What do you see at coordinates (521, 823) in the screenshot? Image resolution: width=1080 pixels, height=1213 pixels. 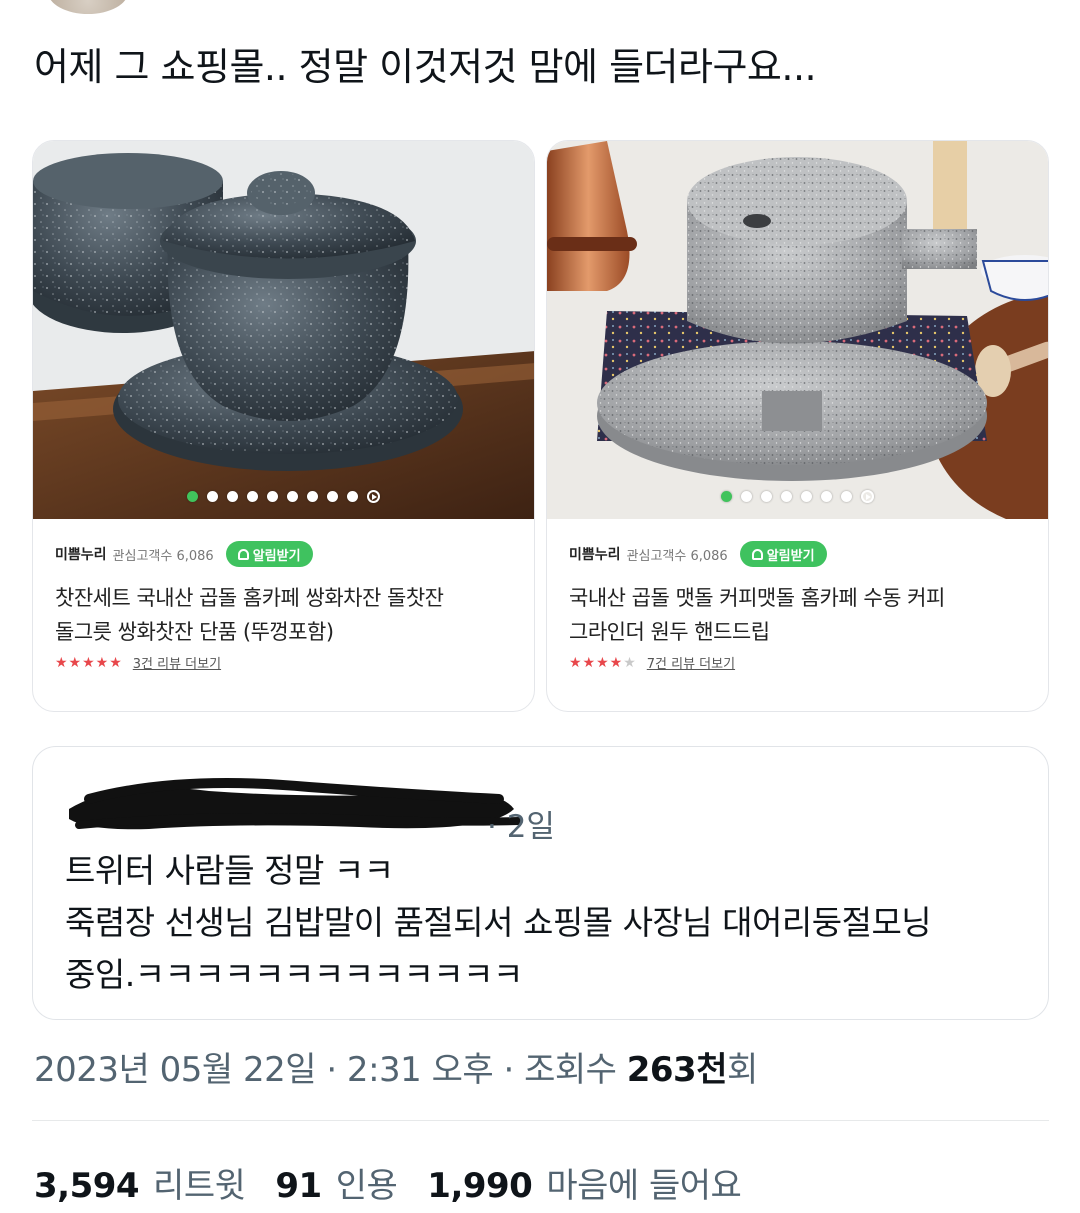 I see `quoted-time: · 2일` at bounding box center [521, 823].